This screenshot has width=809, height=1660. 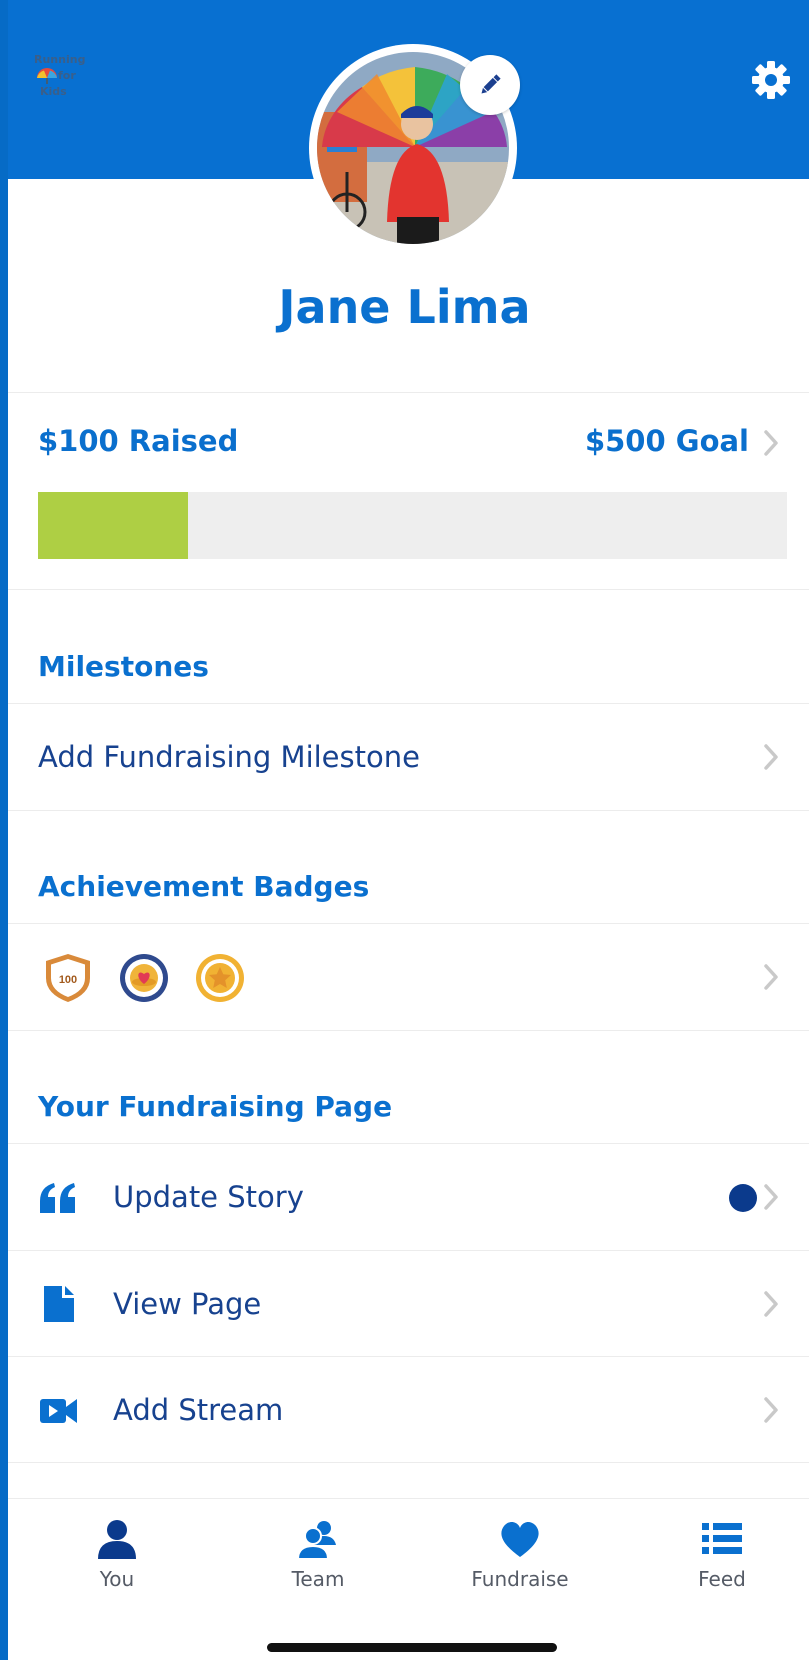 What do you see at coordinates (53, 91) in the screenshot?
I see `logo-text-3: Kids` at bounding box center [53, 91].